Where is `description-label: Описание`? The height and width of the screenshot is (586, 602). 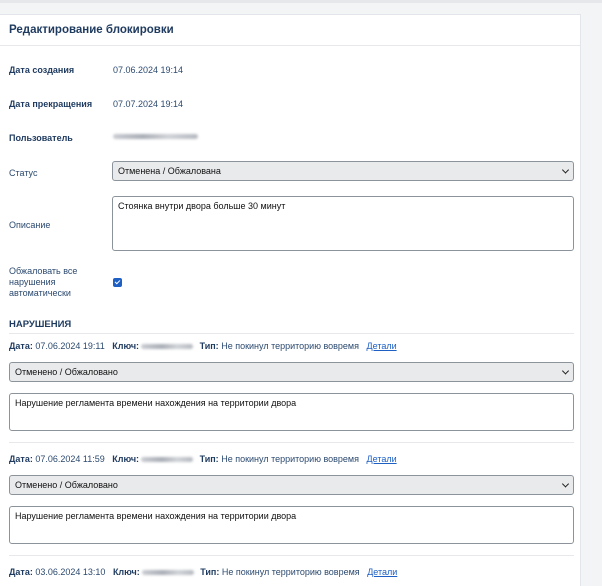
description-label: Описание is located at coordinates (30, 225).